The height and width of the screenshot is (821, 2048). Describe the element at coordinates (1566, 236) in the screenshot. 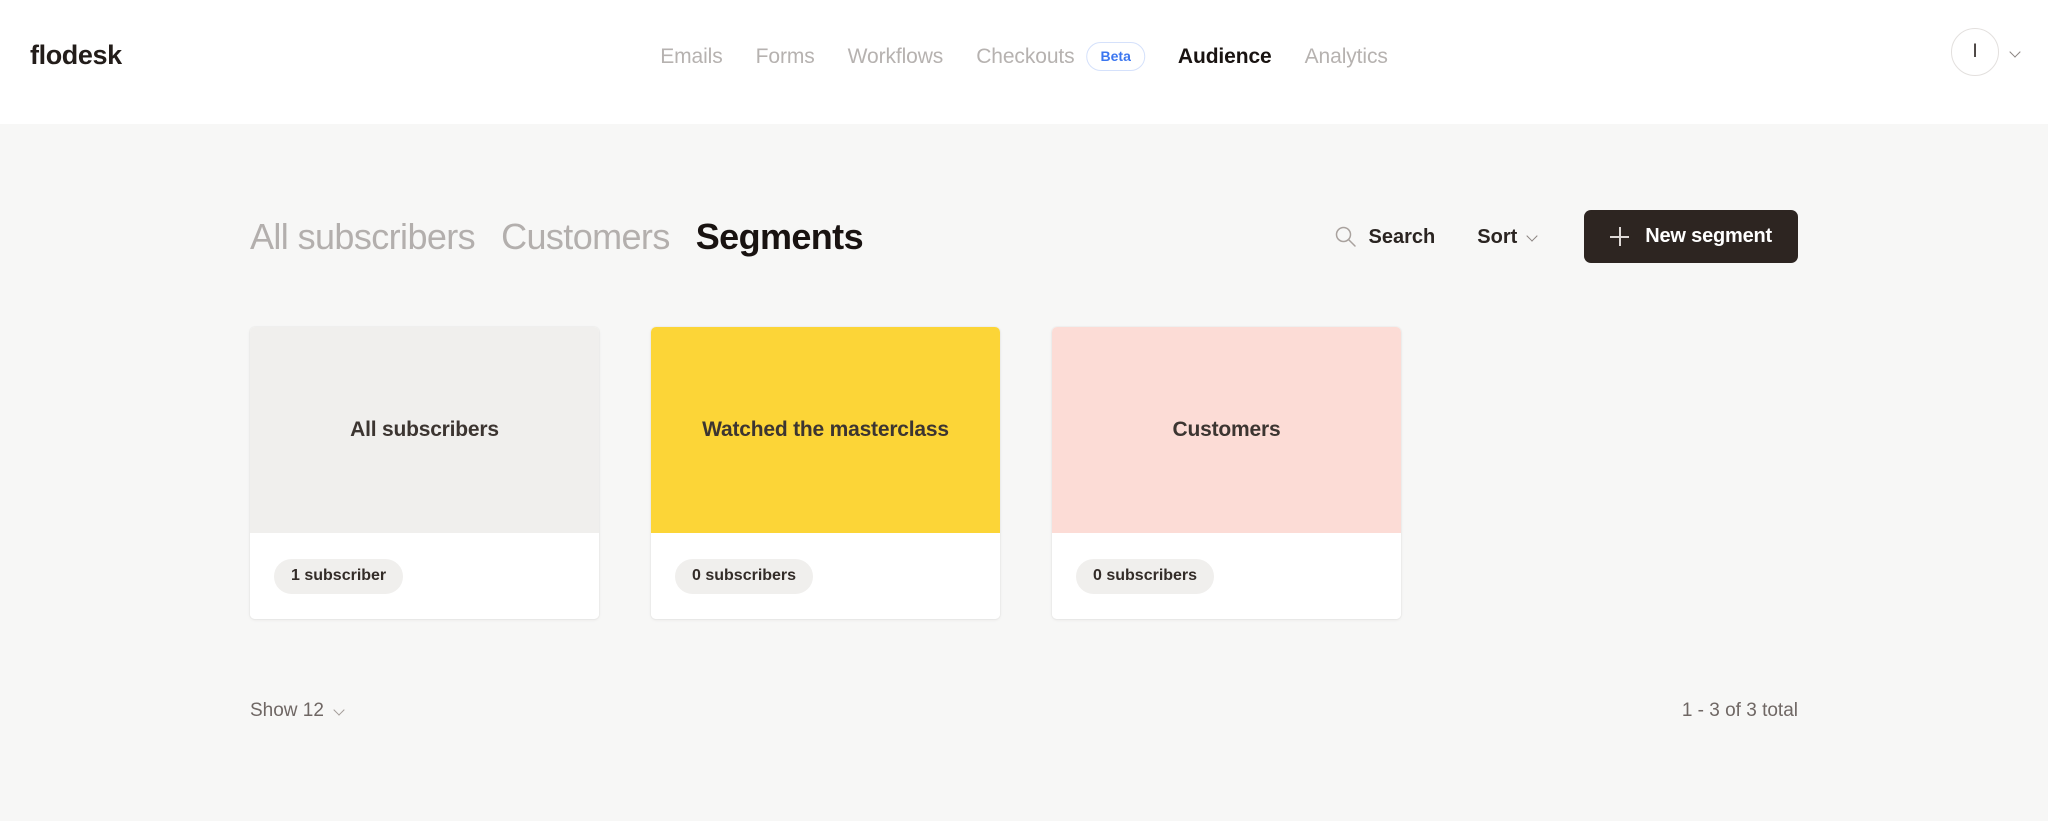

I see `toolbar-actions: Search Sort New segment` at that location.